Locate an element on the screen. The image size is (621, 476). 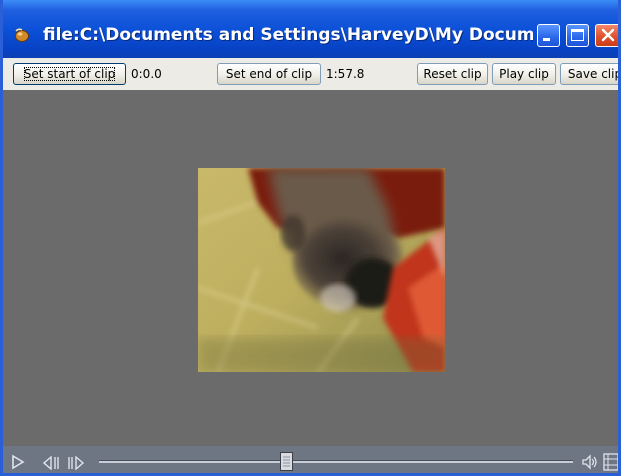
app-icon is located at coordinates (22, 35).